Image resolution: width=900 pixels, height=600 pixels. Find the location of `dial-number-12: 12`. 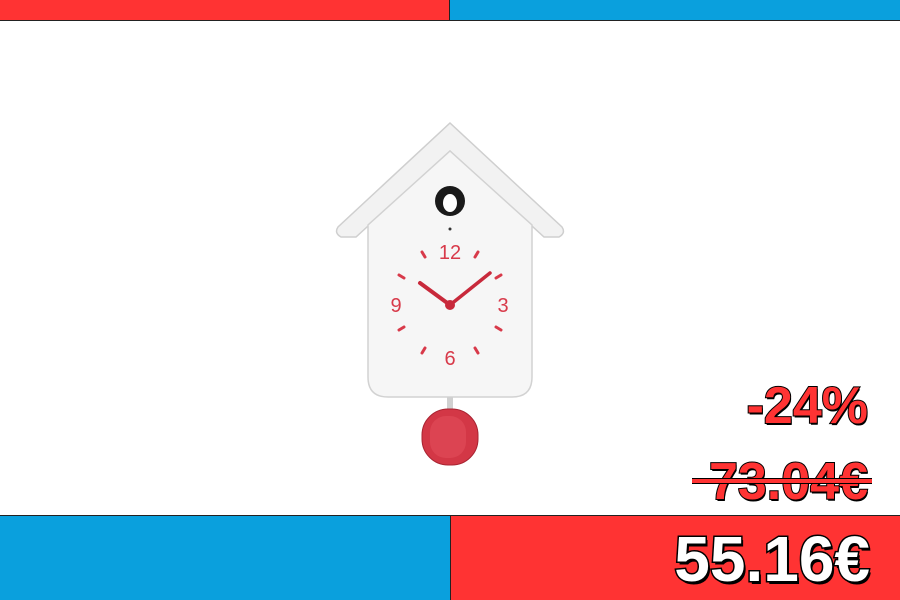

dial-number-12: 12 is located at coordinates (450, 253).